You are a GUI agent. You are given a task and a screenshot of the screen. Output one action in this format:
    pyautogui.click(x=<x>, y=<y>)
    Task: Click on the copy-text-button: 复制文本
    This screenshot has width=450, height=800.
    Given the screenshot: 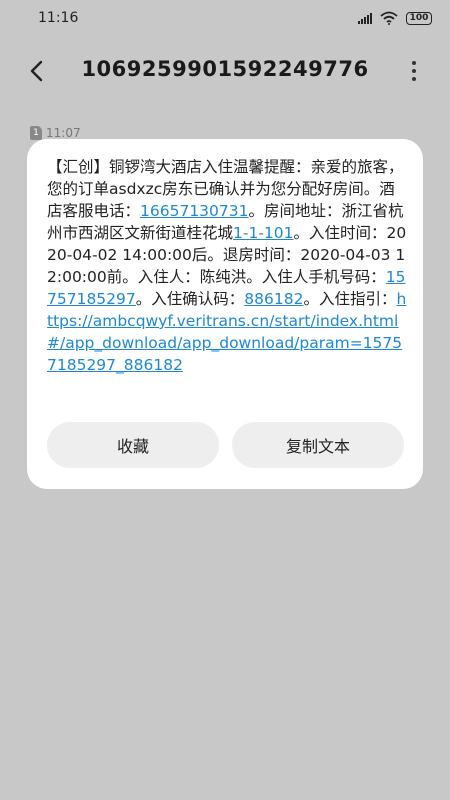 What is the action you would take?
    pyautogui.click(x=318, y=445)
    